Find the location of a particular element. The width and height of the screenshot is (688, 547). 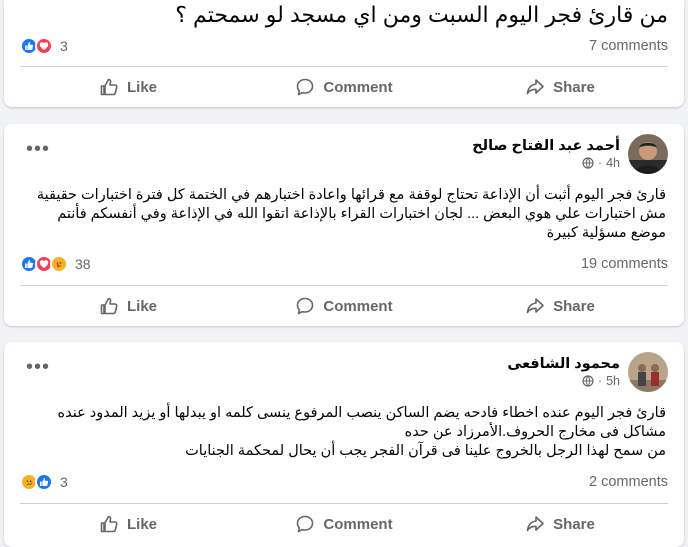

reaction-count: 38 is located at coordinates (83, 264).